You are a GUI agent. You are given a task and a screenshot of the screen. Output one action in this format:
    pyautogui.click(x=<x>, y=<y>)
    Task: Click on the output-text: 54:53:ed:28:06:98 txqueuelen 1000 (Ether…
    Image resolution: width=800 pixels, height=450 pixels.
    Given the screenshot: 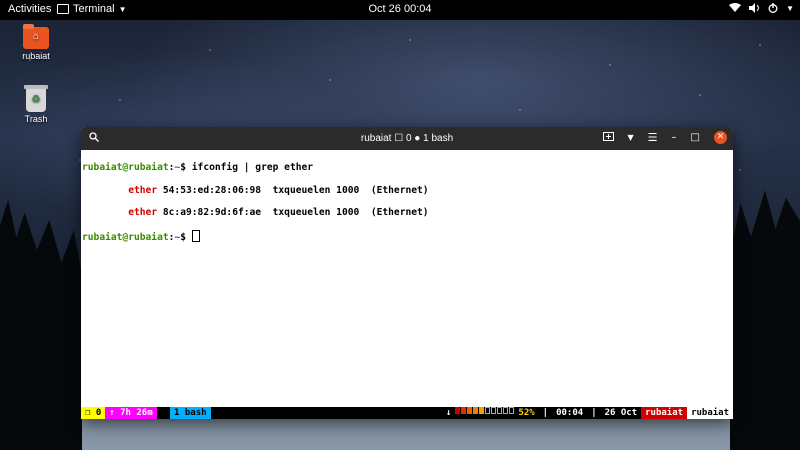 What is the action you would take?
    pyautogui.click(x=293, y=190)
    